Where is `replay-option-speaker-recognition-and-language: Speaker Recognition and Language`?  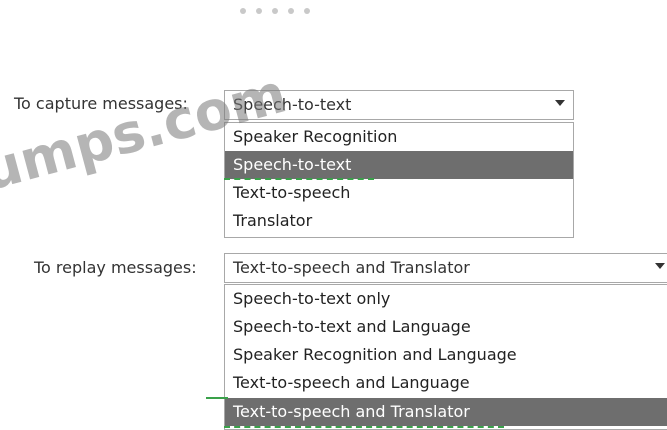
replay-option-speaker-recognition-and-language: Speaker Recognition and Language is located at coordinates (446, 355).